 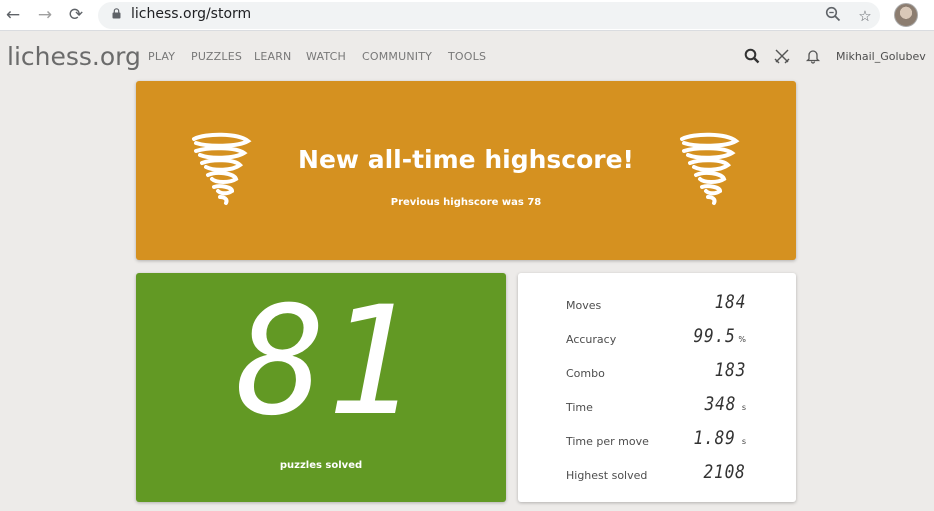 I want to click on stat-value: 1.89, so click(x=714, y=438).